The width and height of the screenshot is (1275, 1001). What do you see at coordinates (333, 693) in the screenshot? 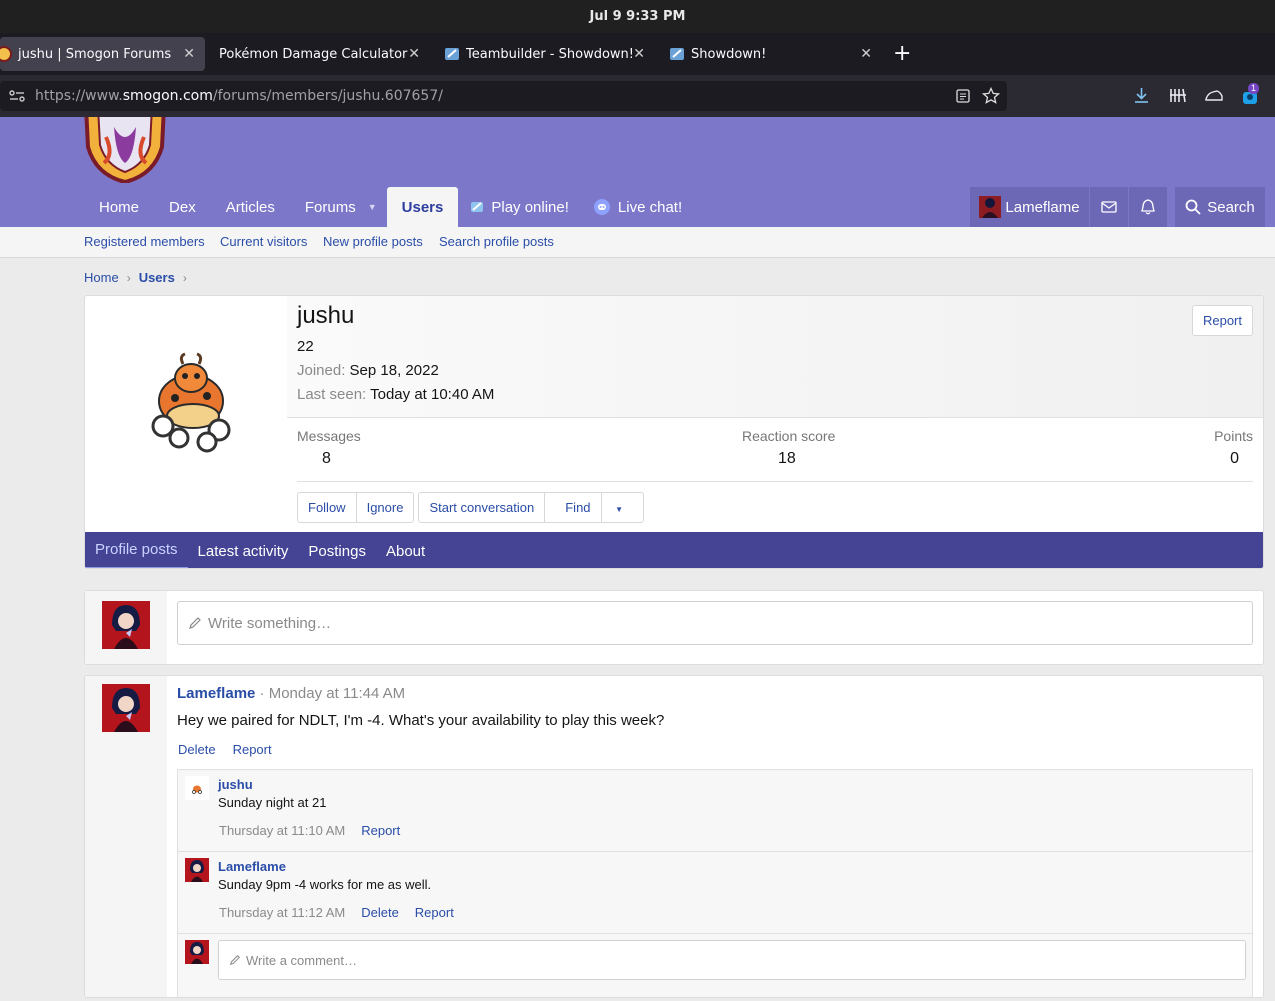
I see `post-timestamp: · Monday at 11:44 AM` at bounding box center [333, 693].